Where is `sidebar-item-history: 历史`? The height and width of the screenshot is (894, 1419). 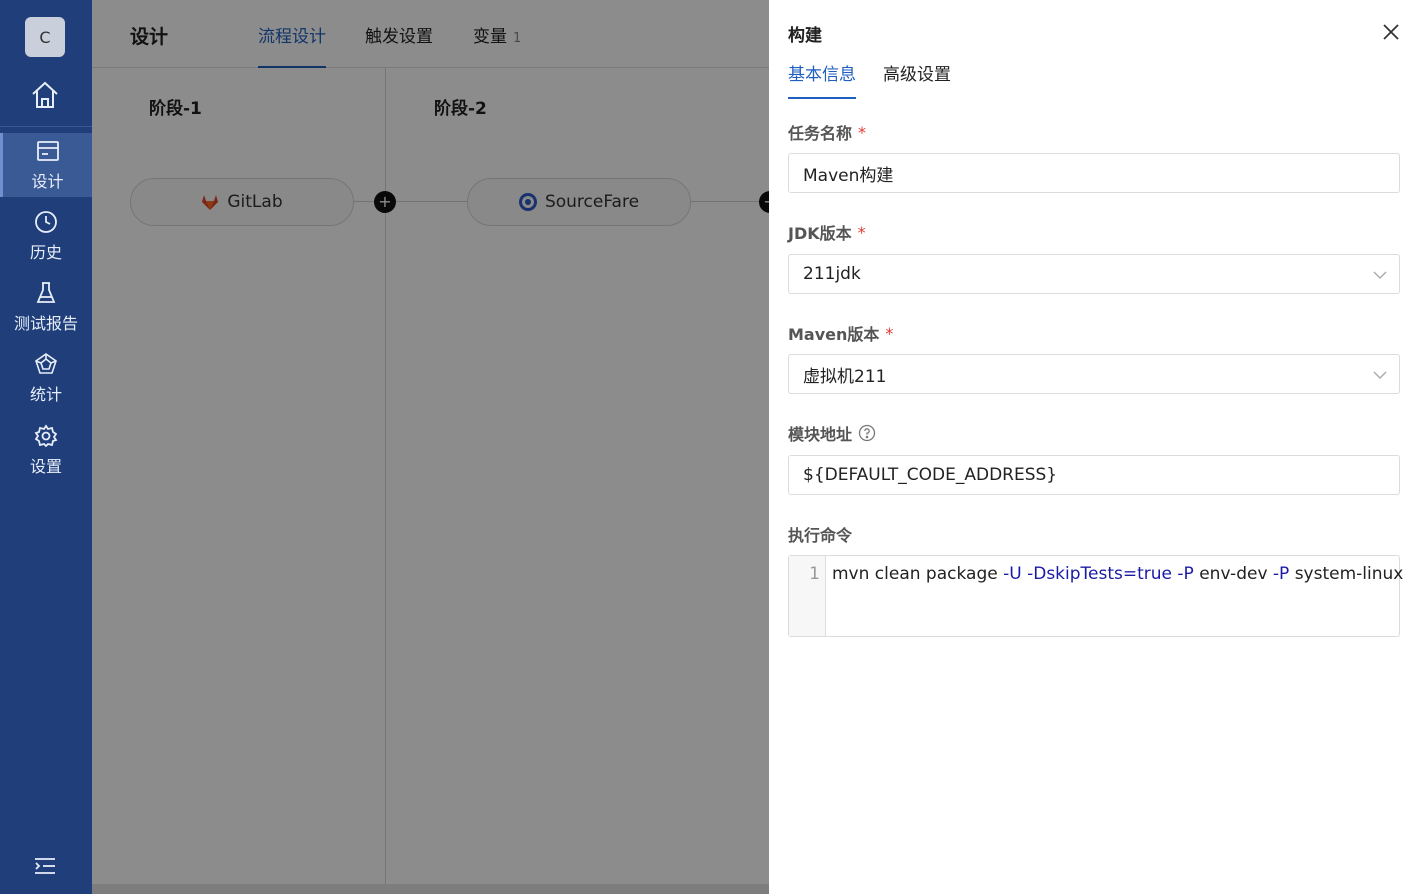 sidebar-item-history: 历史 is located at coordinates (46, 236).